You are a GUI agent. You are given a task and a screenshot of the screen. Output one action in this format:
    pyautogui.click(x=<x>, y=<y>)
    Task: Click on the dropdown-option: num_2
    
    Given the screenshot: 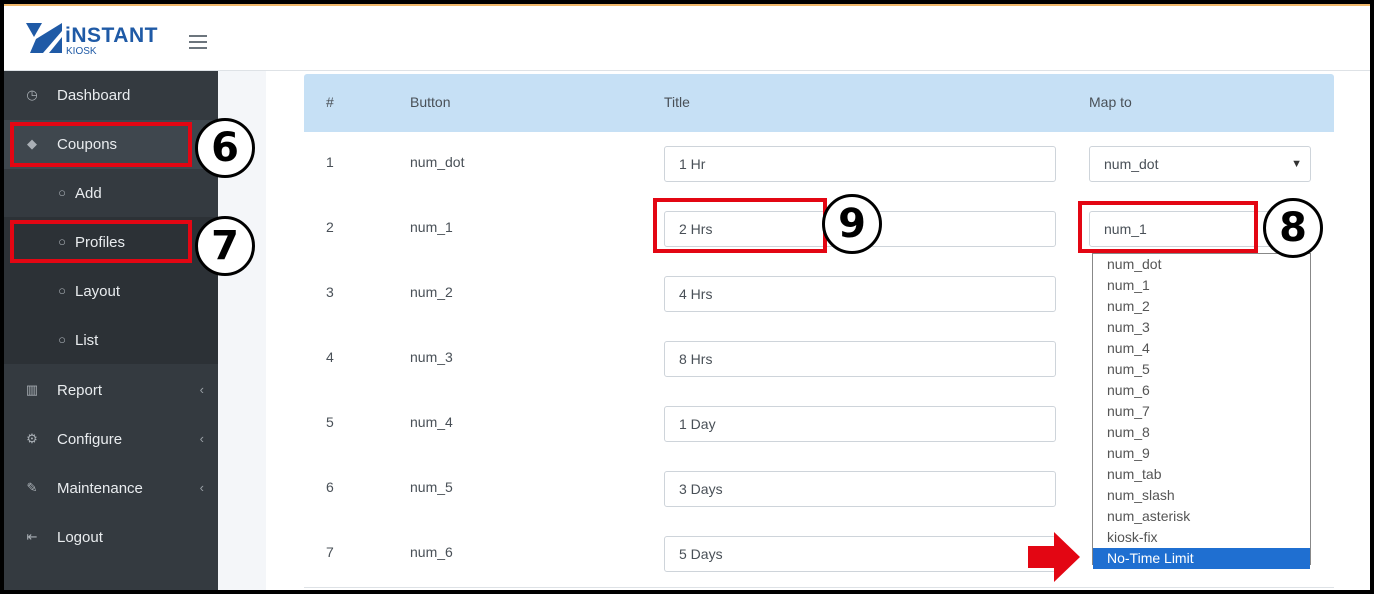 What is the action you would take?
    pyautogui.click(x=1201, y=306)
    